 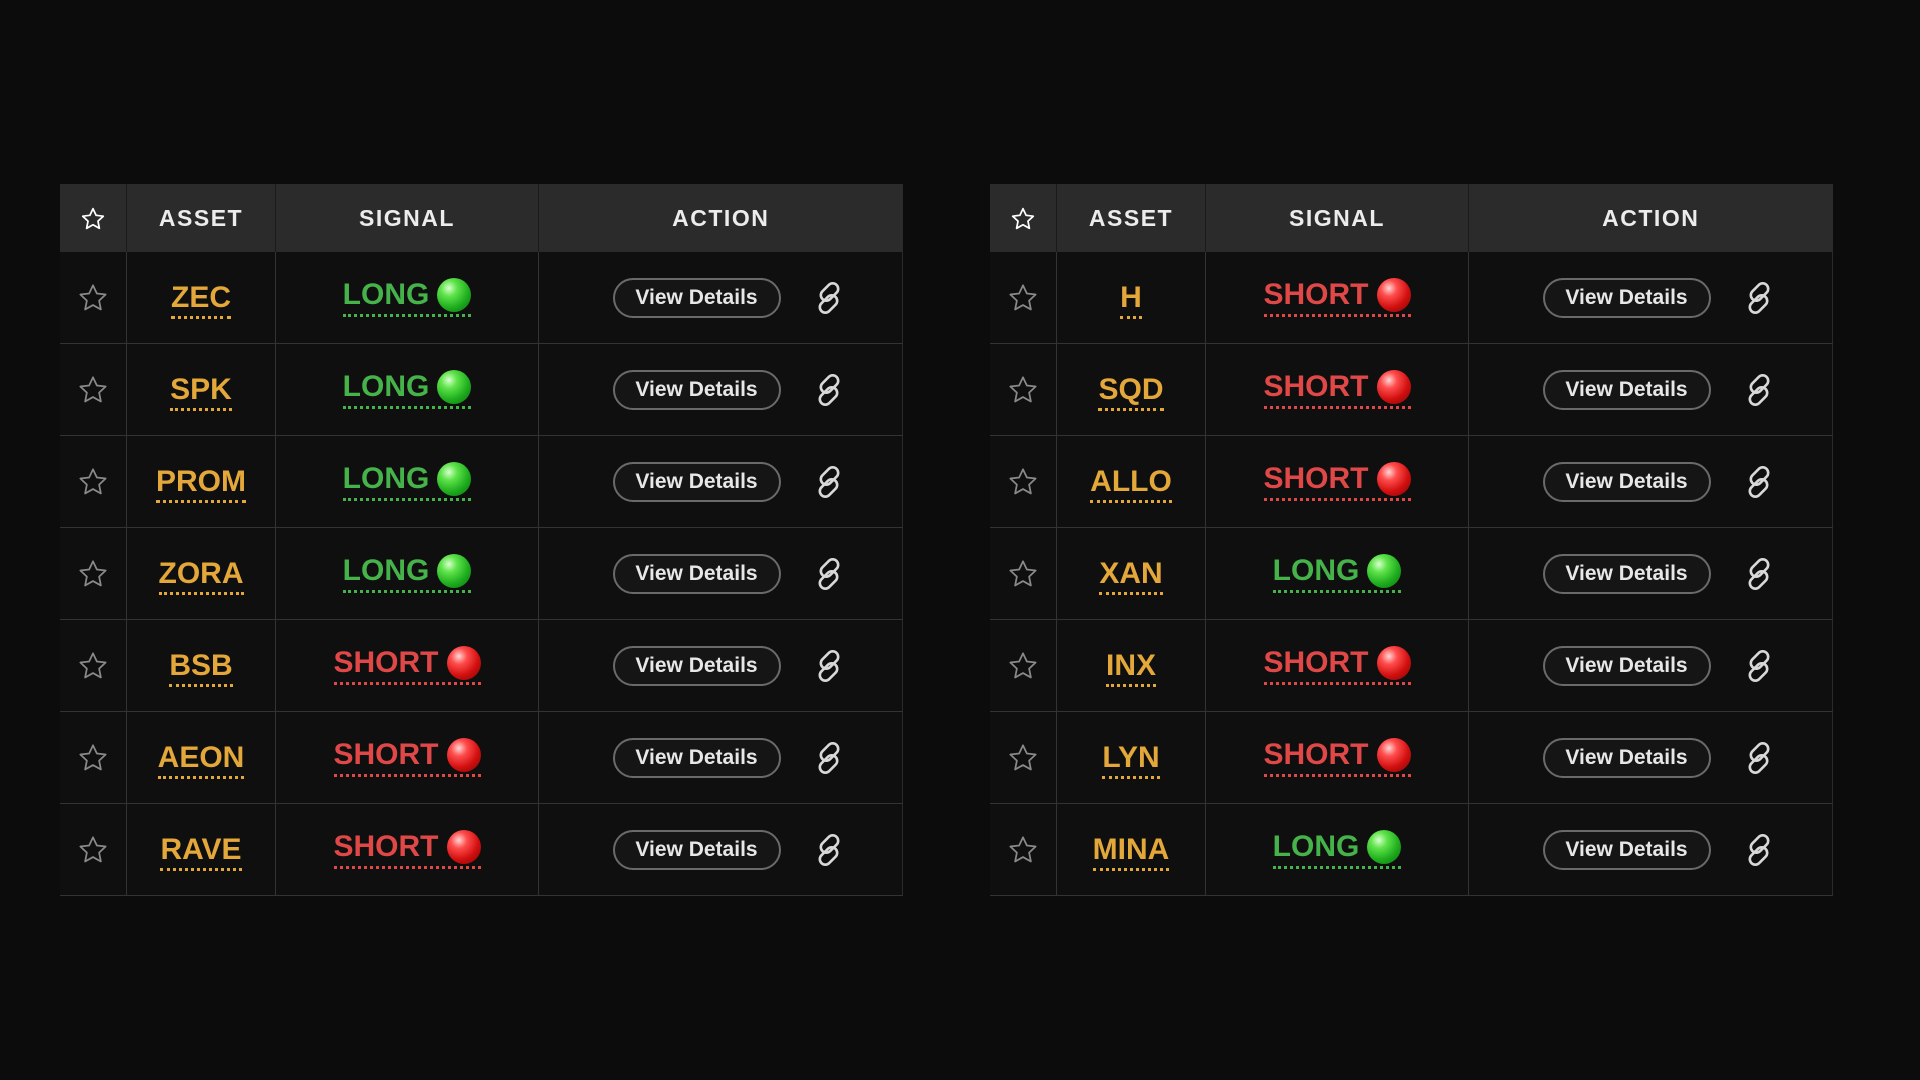 What do you see at coordinates (481, 481) in the screenshot?
I see `table-row: PROM LONG View Details` at bounding box center [481, 481].